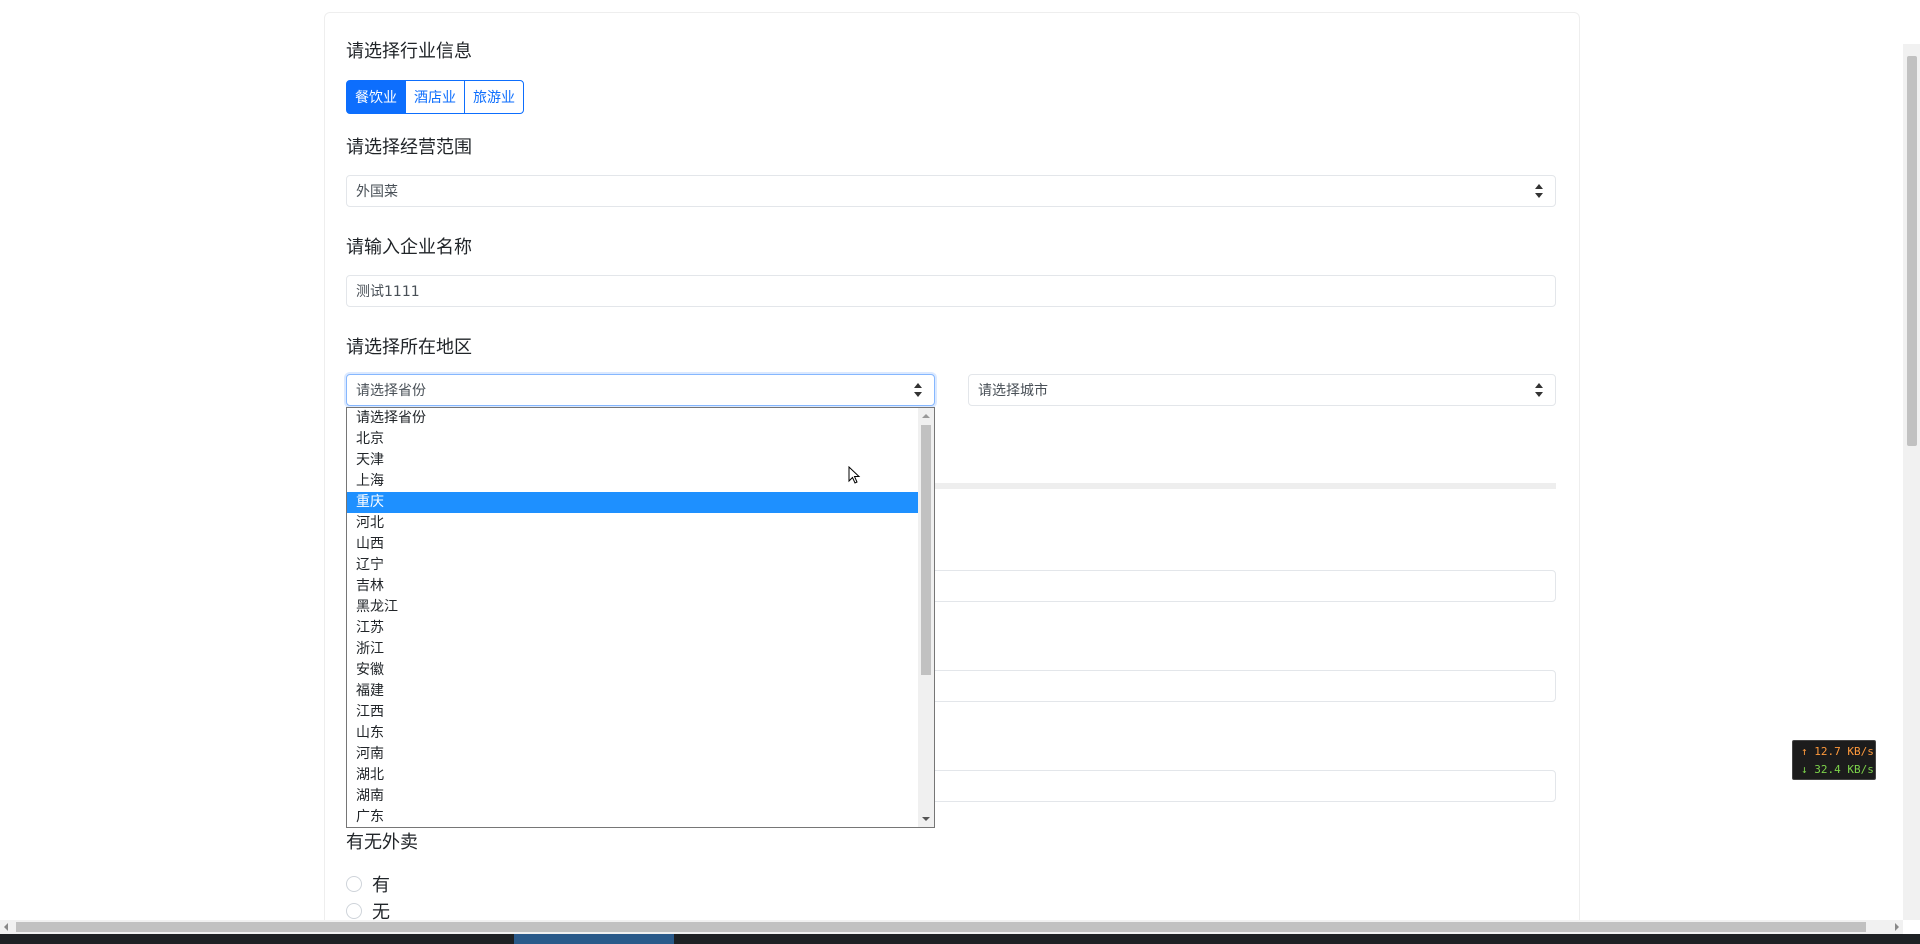 This screenshot has width=1920, height=944. I want to click on province-option: 上海, so click(632, 481).